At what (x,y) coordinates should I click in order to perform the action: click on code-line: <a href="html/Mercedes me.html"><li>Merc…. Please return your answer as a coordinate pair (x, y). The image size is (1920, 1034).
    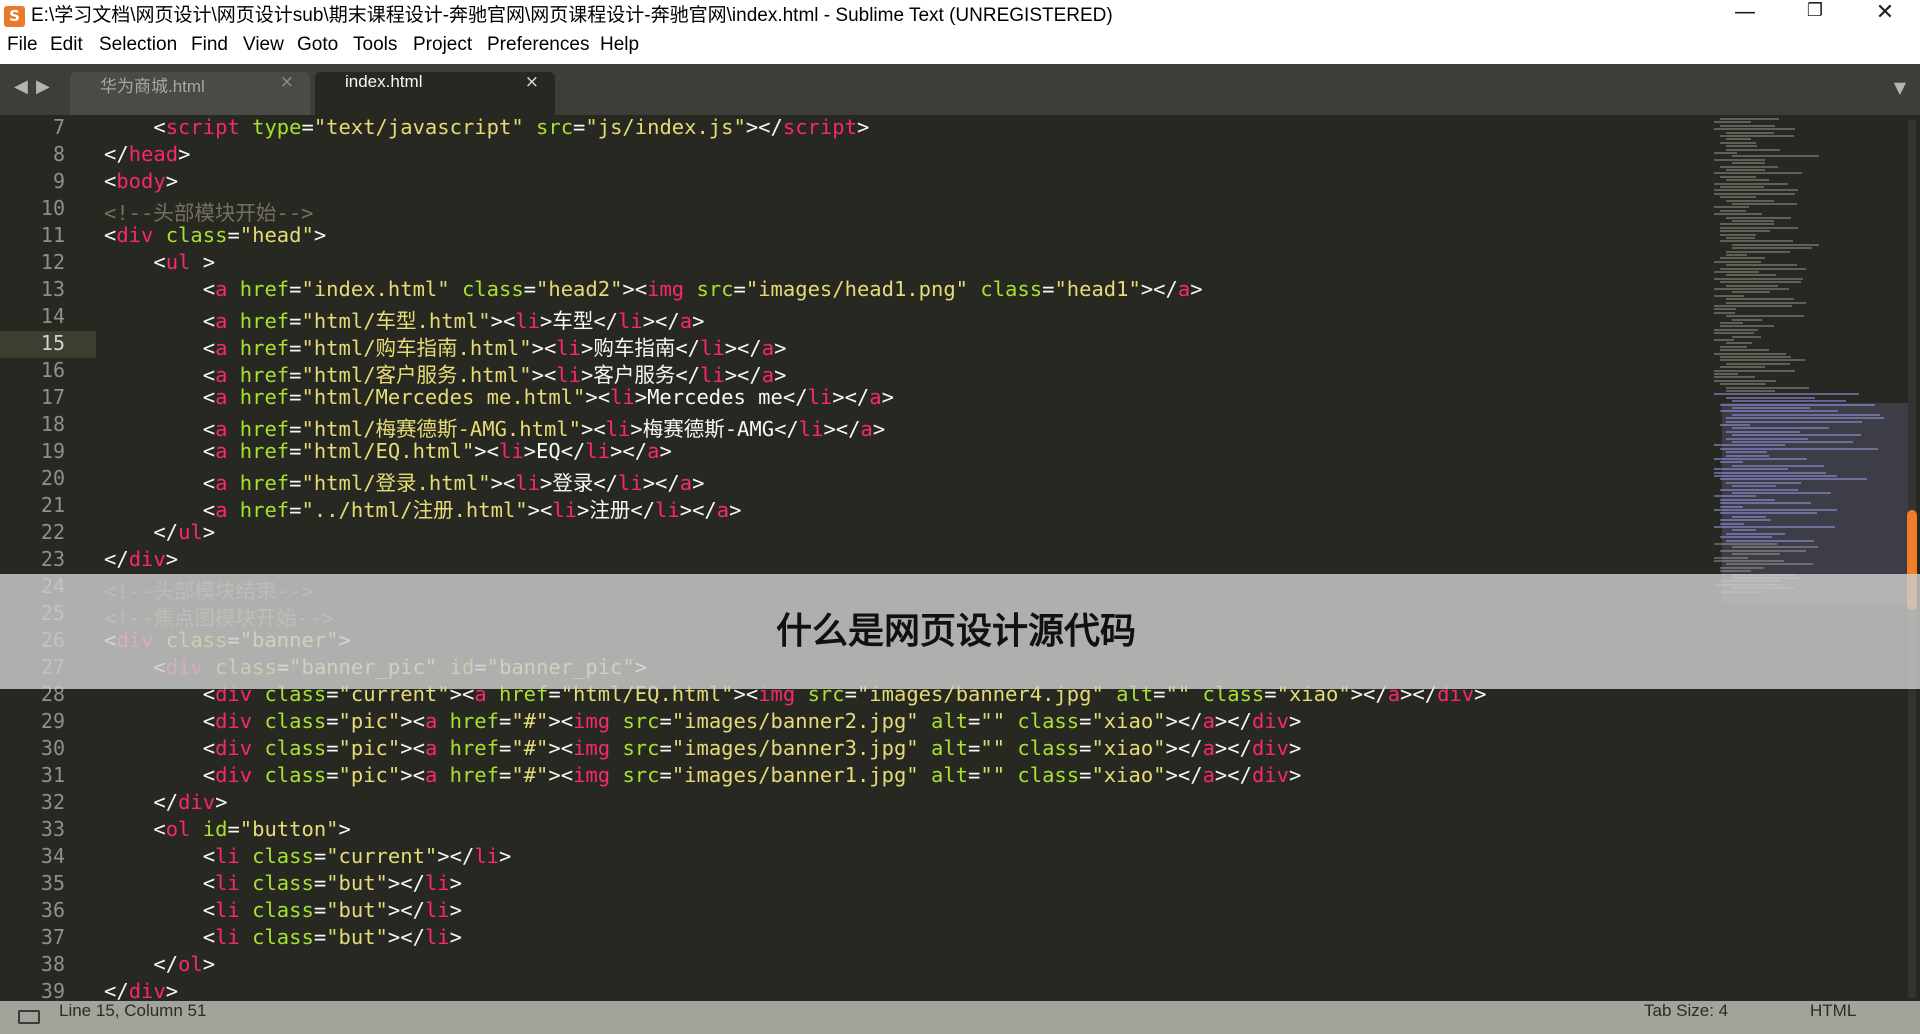
    Looking at the image, I should click on (499, 398).